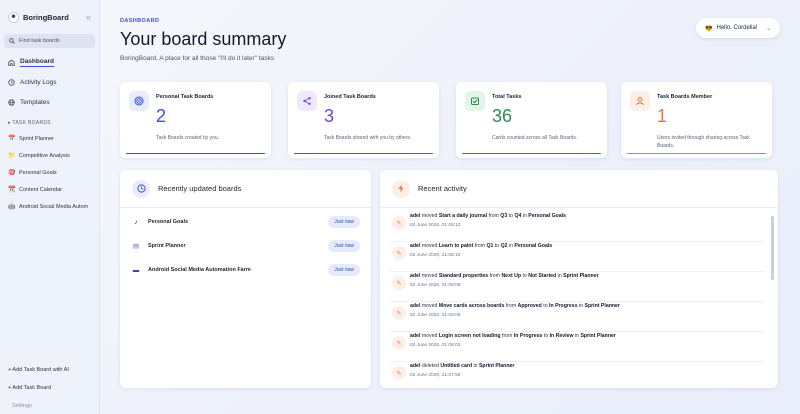  I want to click on recent-board-name: Android Social Media Automation Farm, so click(199, 270).